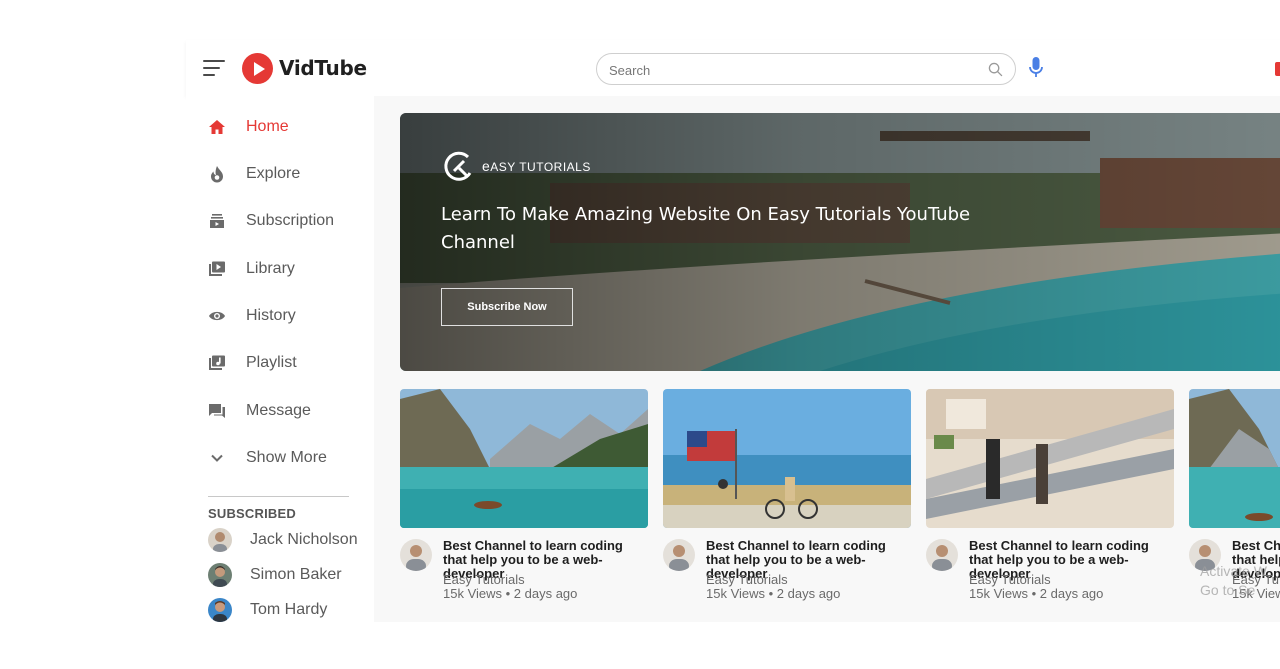  What do you see at coordinates (789, 70) in the screenshot?
I see `search-input` at bounding box center [789, 70].